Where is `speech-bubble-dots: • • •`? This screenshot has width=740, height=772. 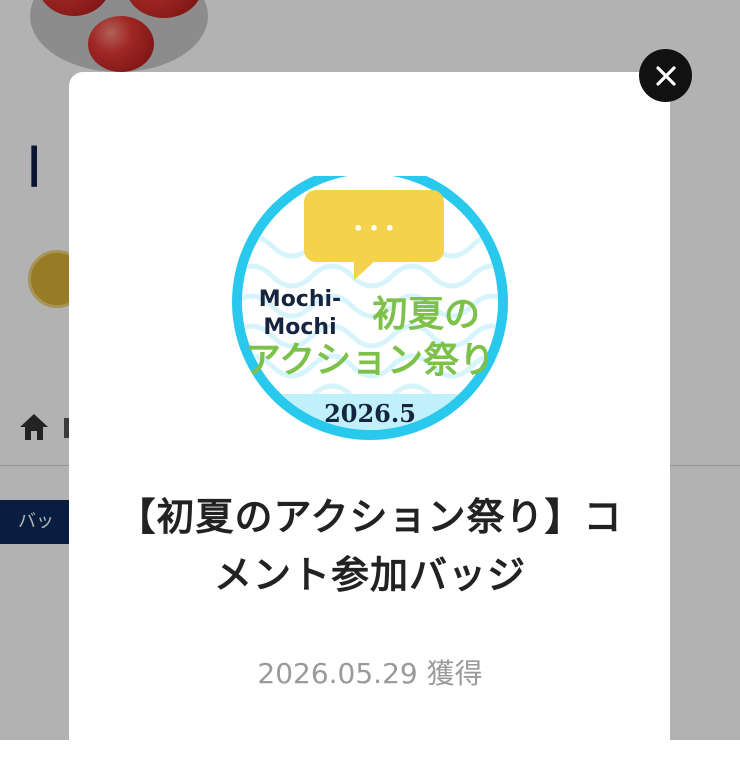 speech-bubble-dots: • • • is located at coordinates (374, 228).